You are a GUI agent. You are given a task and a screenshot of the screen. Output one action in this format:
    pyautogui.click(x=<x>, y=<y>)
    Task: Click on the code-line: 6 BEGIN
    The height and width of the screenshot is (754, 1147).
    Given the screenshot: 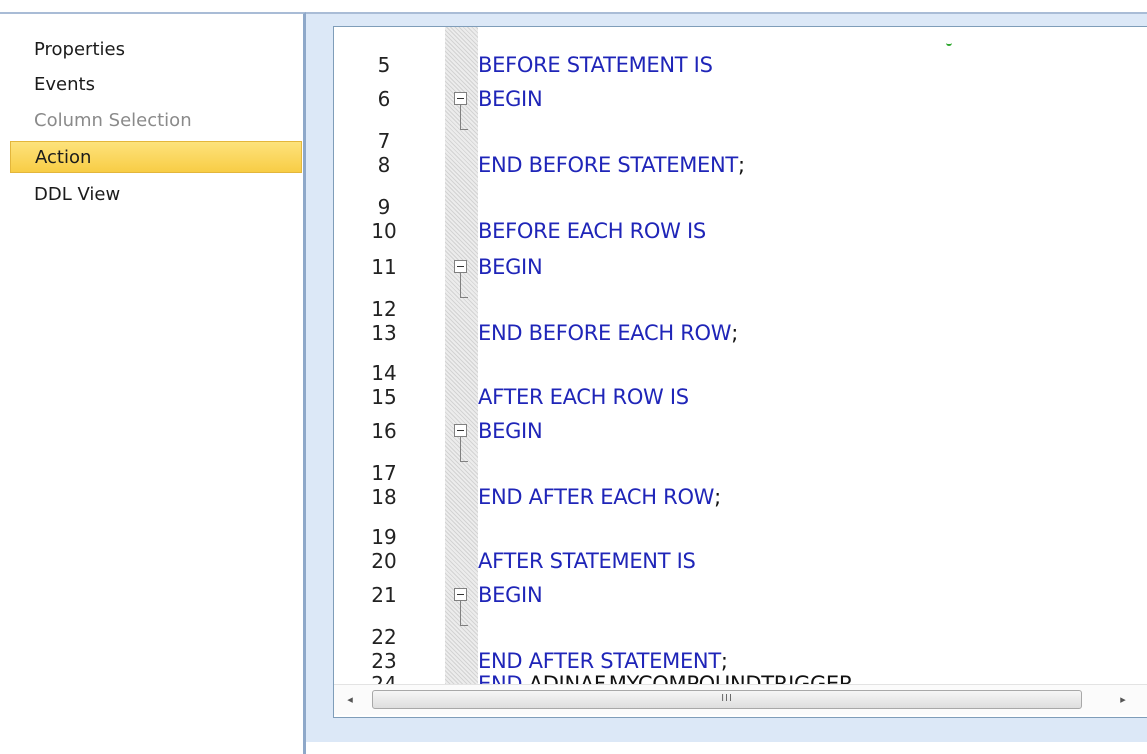 What is the action you would take?
    pyautogui.click(x=734, y=107)
    